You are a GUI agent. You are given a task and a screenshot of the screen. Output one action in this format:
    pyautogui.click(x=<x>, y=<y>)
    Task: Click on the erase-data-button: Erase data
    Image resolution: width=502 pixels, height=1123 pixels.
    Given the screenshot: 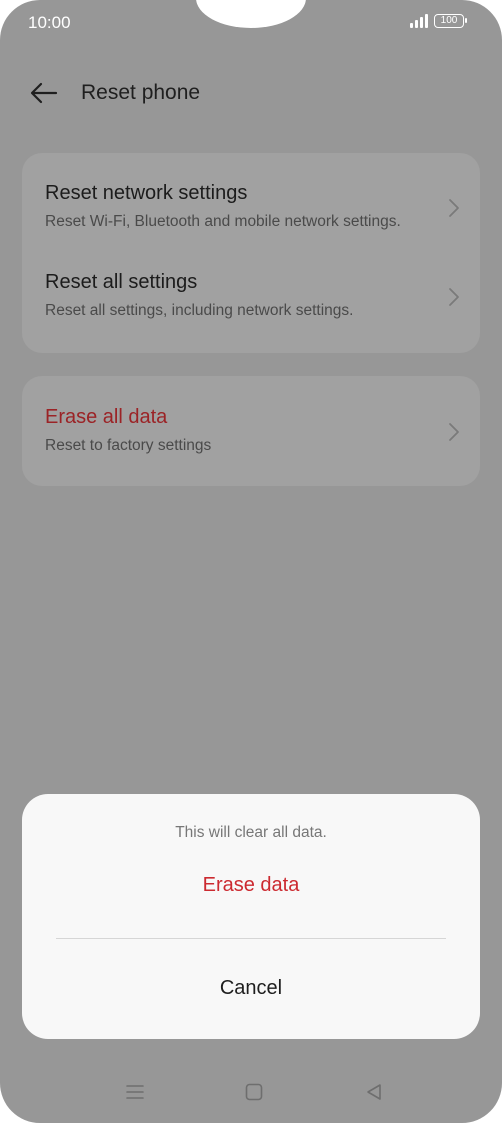 What is the action you would take?
    pyautogui.click(x=251, y=885)
    